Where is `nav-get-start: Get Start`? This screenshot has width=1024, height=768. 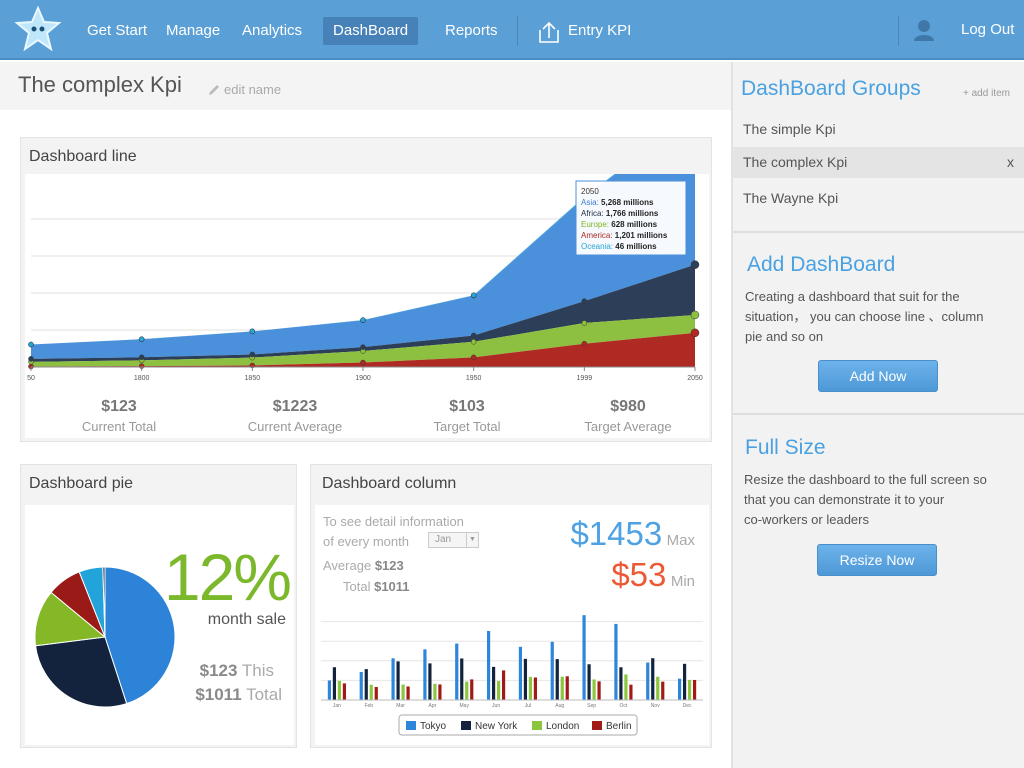
nav-get-start: Get Start is located at coordinates (117, 31).